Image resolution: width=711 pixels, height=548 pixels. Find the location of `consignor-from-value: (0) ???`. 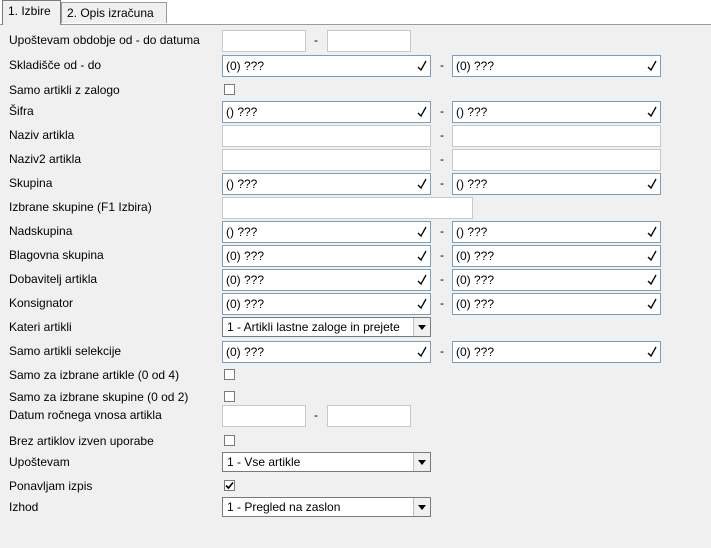

consignor-from-value: (0) ??? is located at coordinates (245, 304).